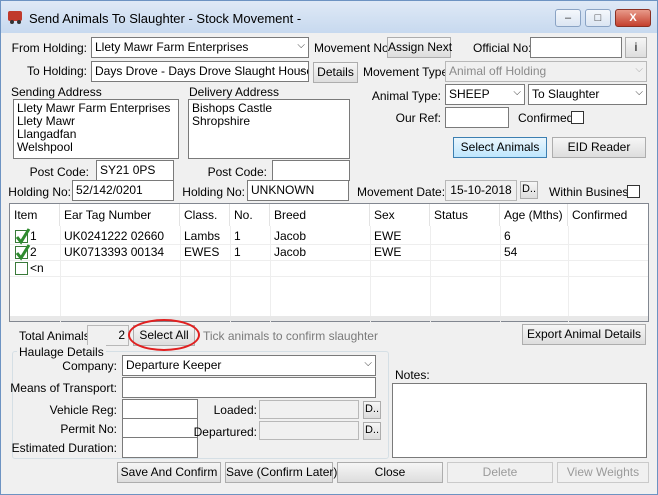 The height and width of the screenshot is (495, 658). Describe the element at coordinates (164, 335) in the screenshot. I see `highlight-circle` at that location.